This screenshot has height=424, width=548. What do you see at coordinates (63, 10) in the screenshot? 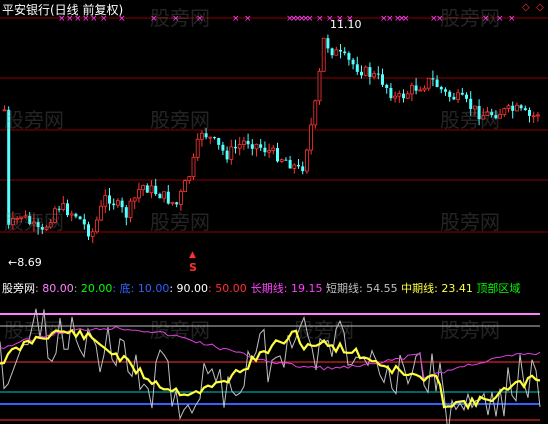
I see `chart-title: 平安银行(日线 前复权)` at bounding box center [63, 10].